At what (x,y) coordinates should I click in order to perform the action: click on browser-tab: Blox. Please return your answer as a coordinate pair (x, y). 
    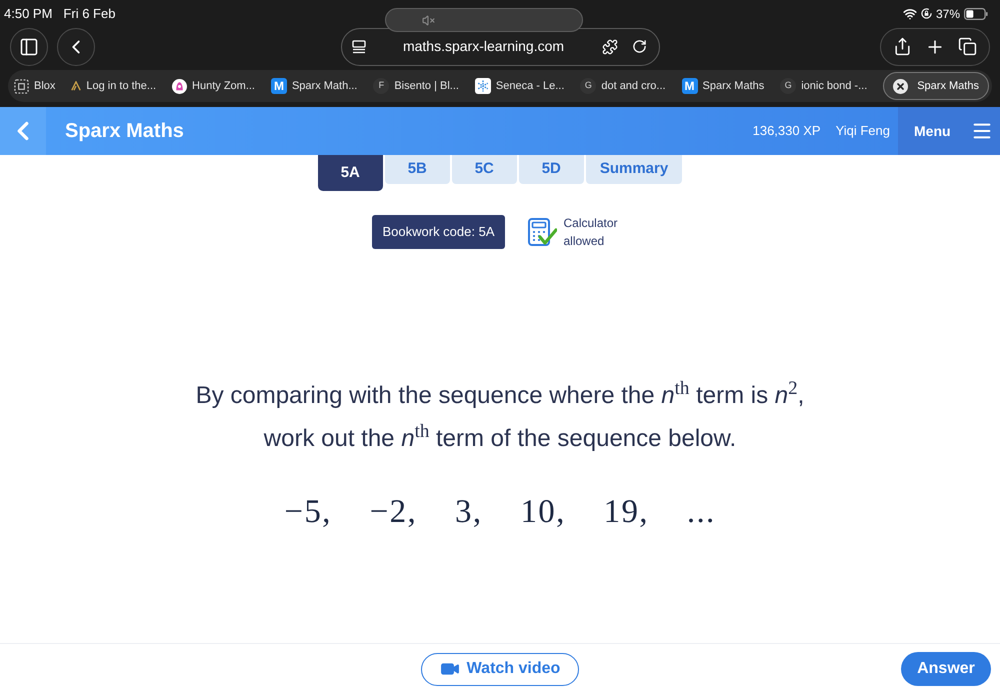
    Looking at the image, I should click on (35, 86).